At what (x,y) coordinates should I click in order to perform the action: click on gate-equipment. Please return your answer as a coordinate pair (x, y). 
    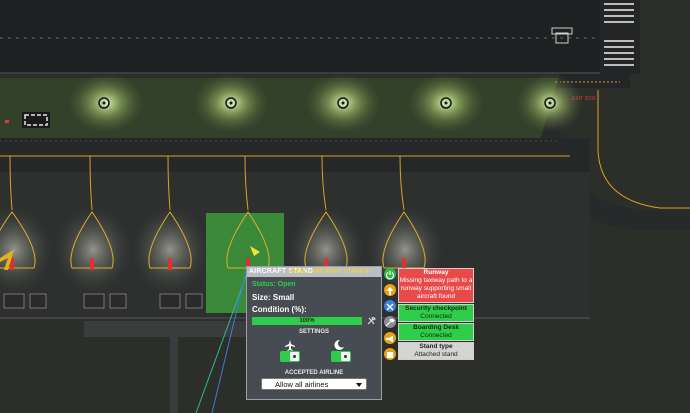
    Looking at the image, I should click on (103, 301).